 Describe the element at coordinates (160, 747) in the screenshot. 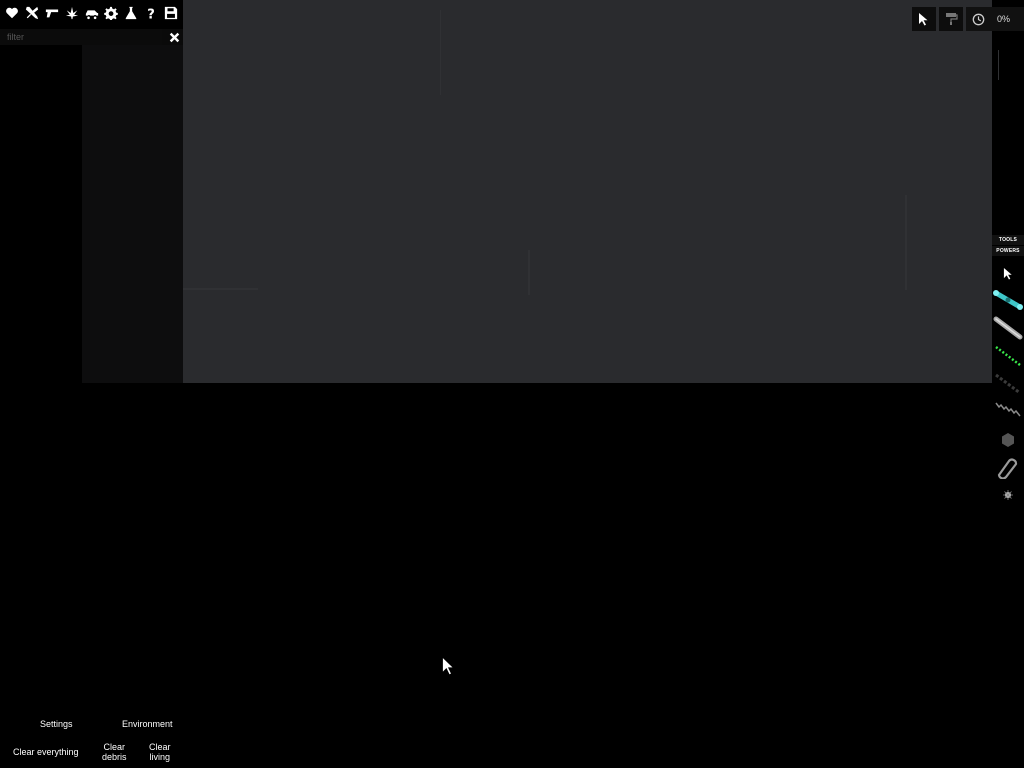

I see `clear-living-label-line1: Clear` at that location.